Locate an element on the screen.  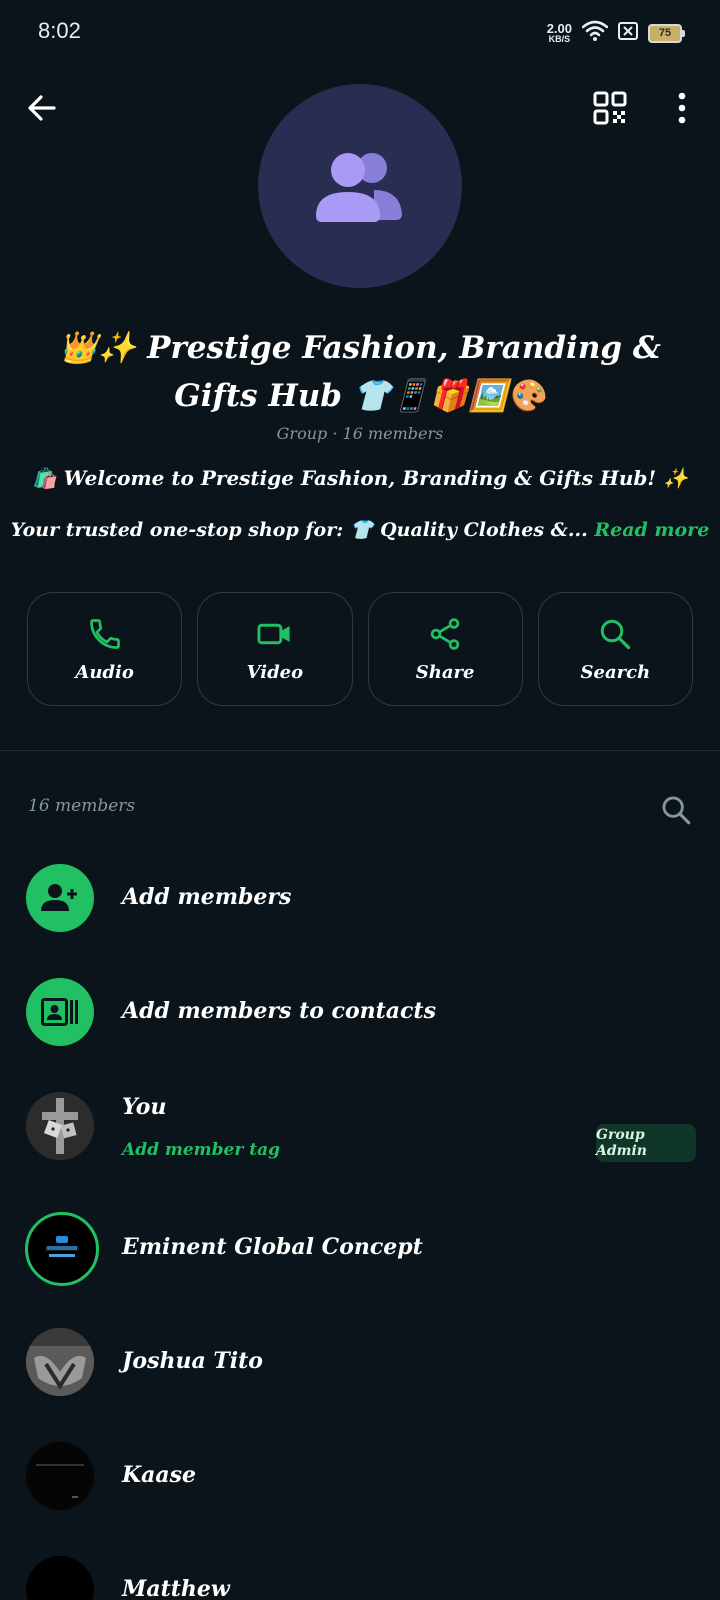
group-subtitle: Group · 16 members is located at coordinates (360, 433).